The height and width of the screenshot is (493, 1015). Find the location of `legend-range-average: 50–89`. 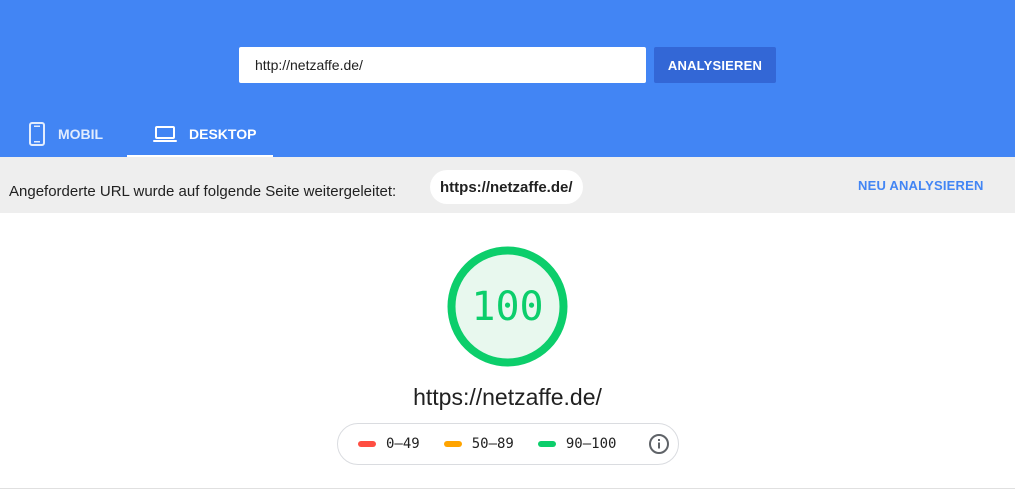

legend-range-average: 50–89 is located at coordinates (492, 444).